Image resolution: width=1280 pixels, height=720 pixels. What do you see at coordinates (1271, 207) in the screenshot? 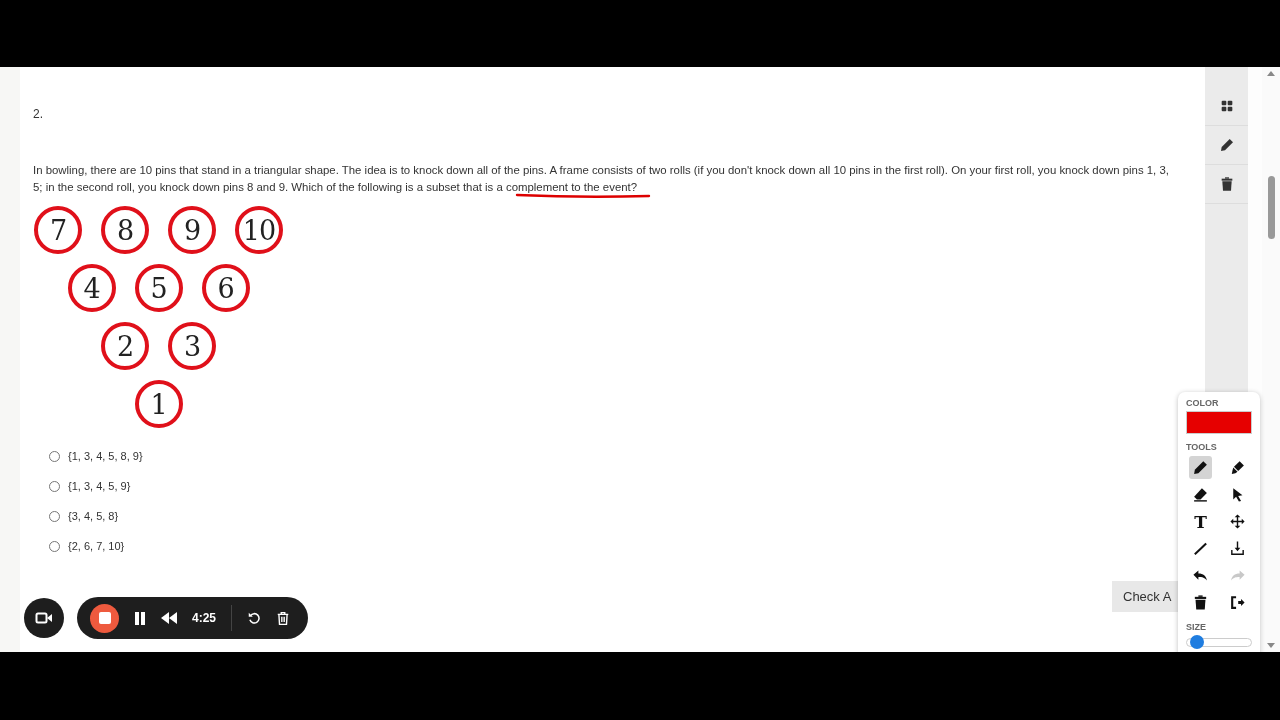
I see `scroll-thumb` at bounding box center [1271, 207].